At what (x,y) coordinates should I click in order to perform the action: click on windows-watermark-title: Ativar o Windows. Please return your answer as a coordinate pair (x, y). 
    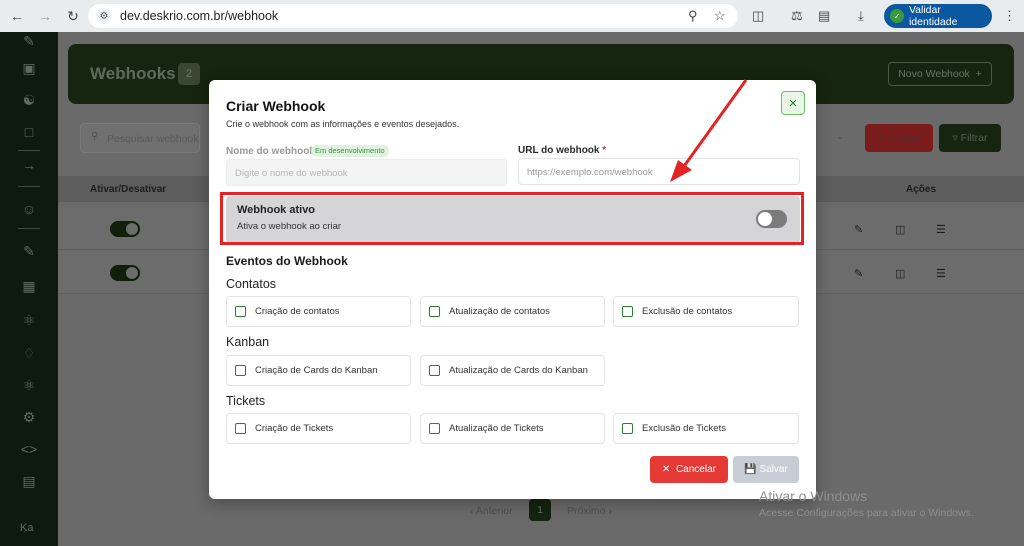
    Looking at the image, I should click on (813, 496).